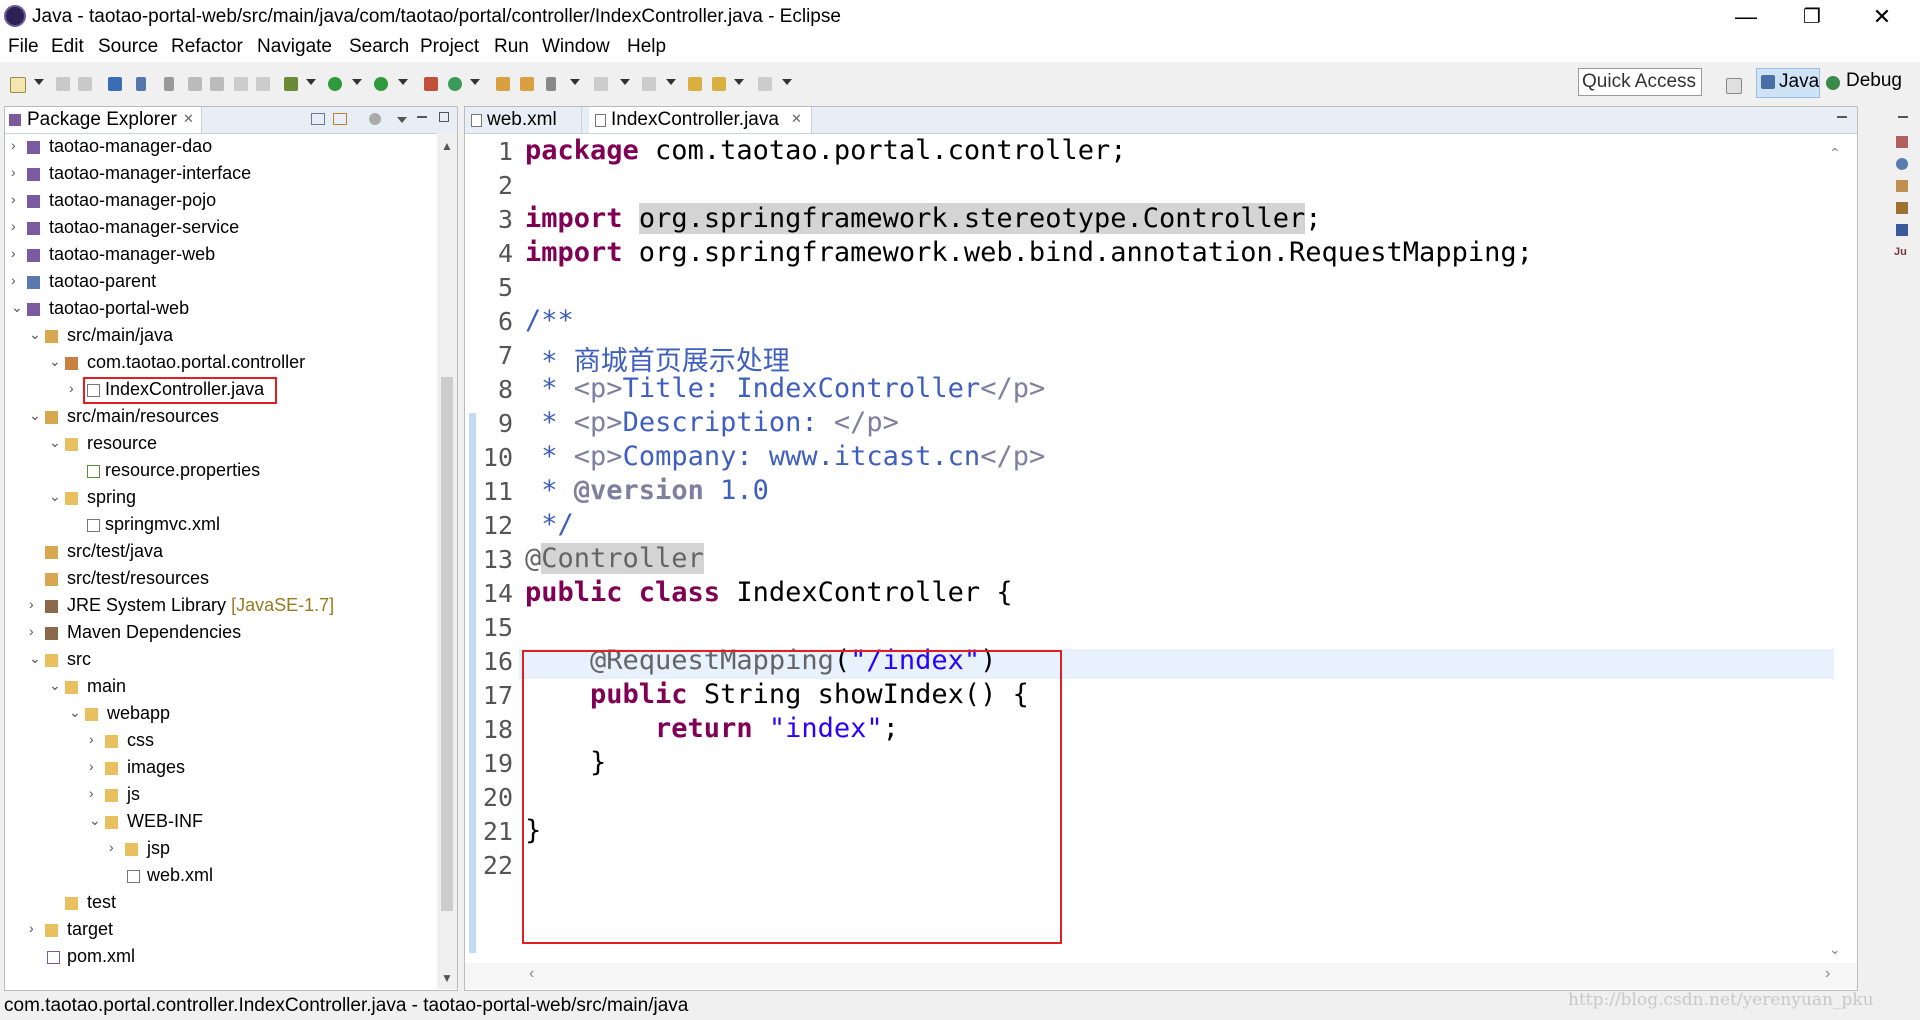  I want to click on menu-window: Window, so click(576, 47).